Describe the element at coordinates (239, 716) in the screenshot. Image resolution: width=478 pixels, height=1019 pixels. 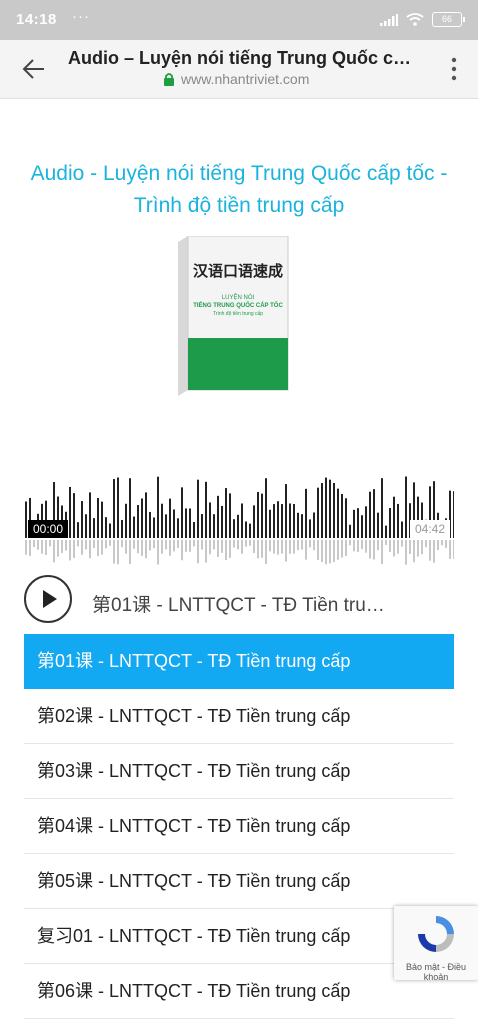
I see `playlist-item: 第02课 - LNTTQCT - TĐ Tiền trung cấp` at that location.